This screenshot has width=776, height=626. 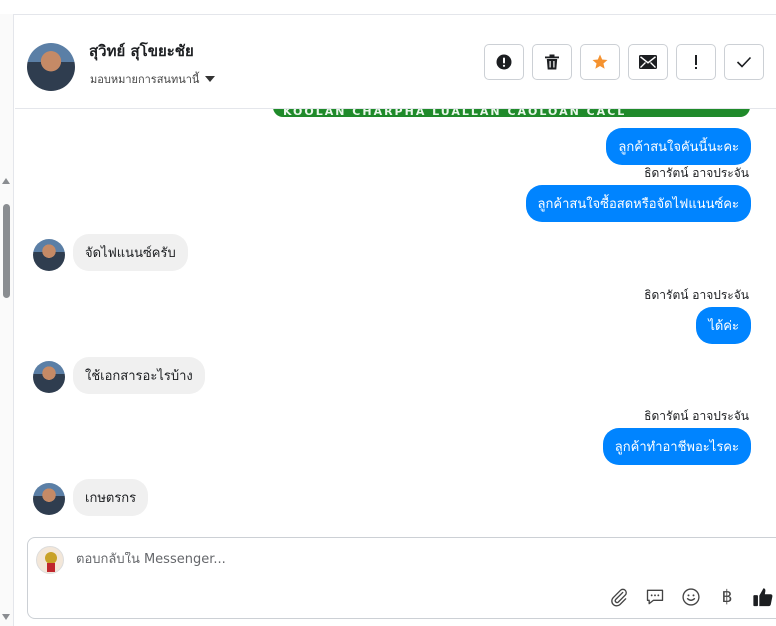 I want to click on baht-icon: ฿, so click(x=727, y=597).